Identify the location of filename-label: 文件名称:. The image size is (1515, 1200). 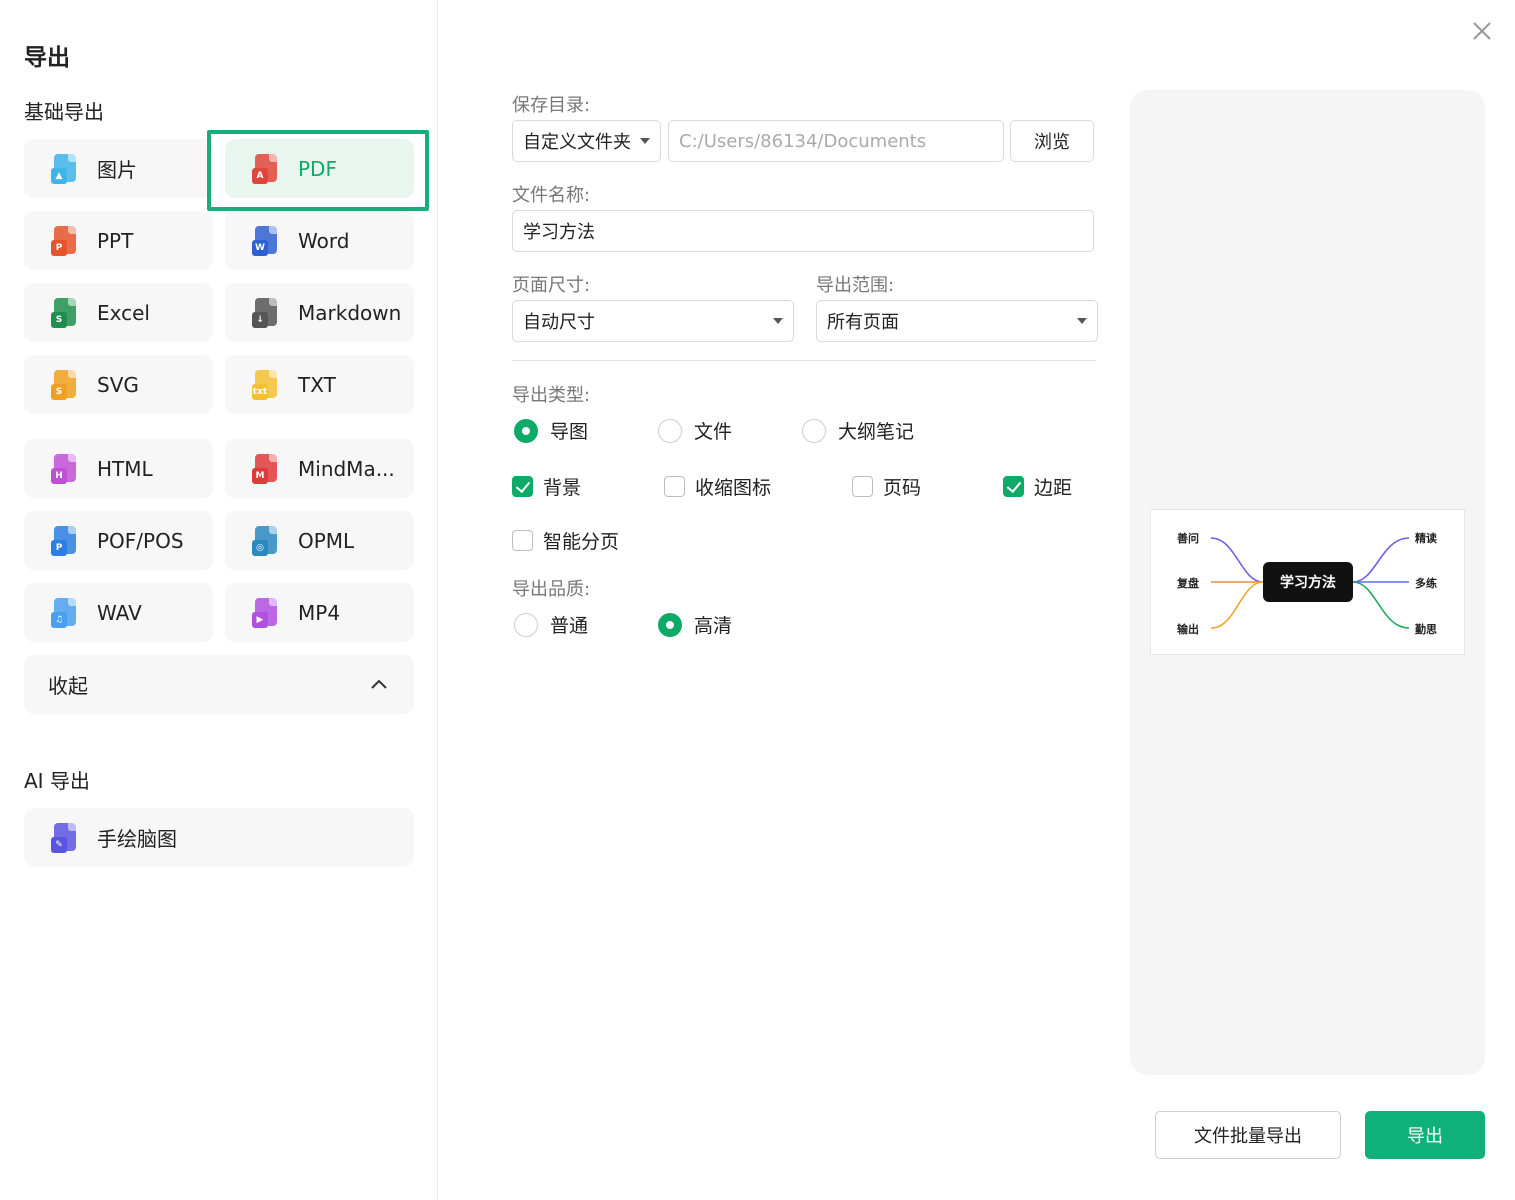
(551, 195).